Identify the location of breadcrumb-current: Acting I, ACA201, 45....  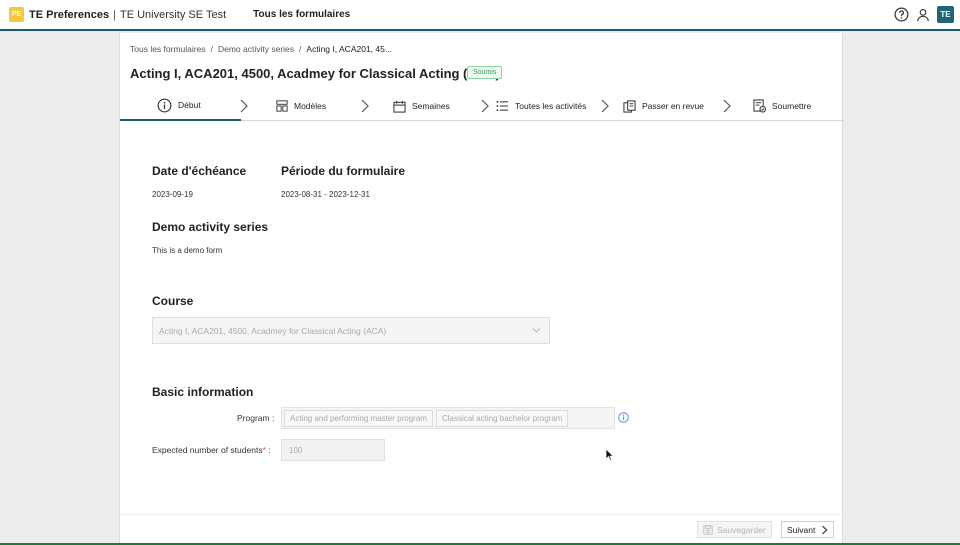
(349, 49).